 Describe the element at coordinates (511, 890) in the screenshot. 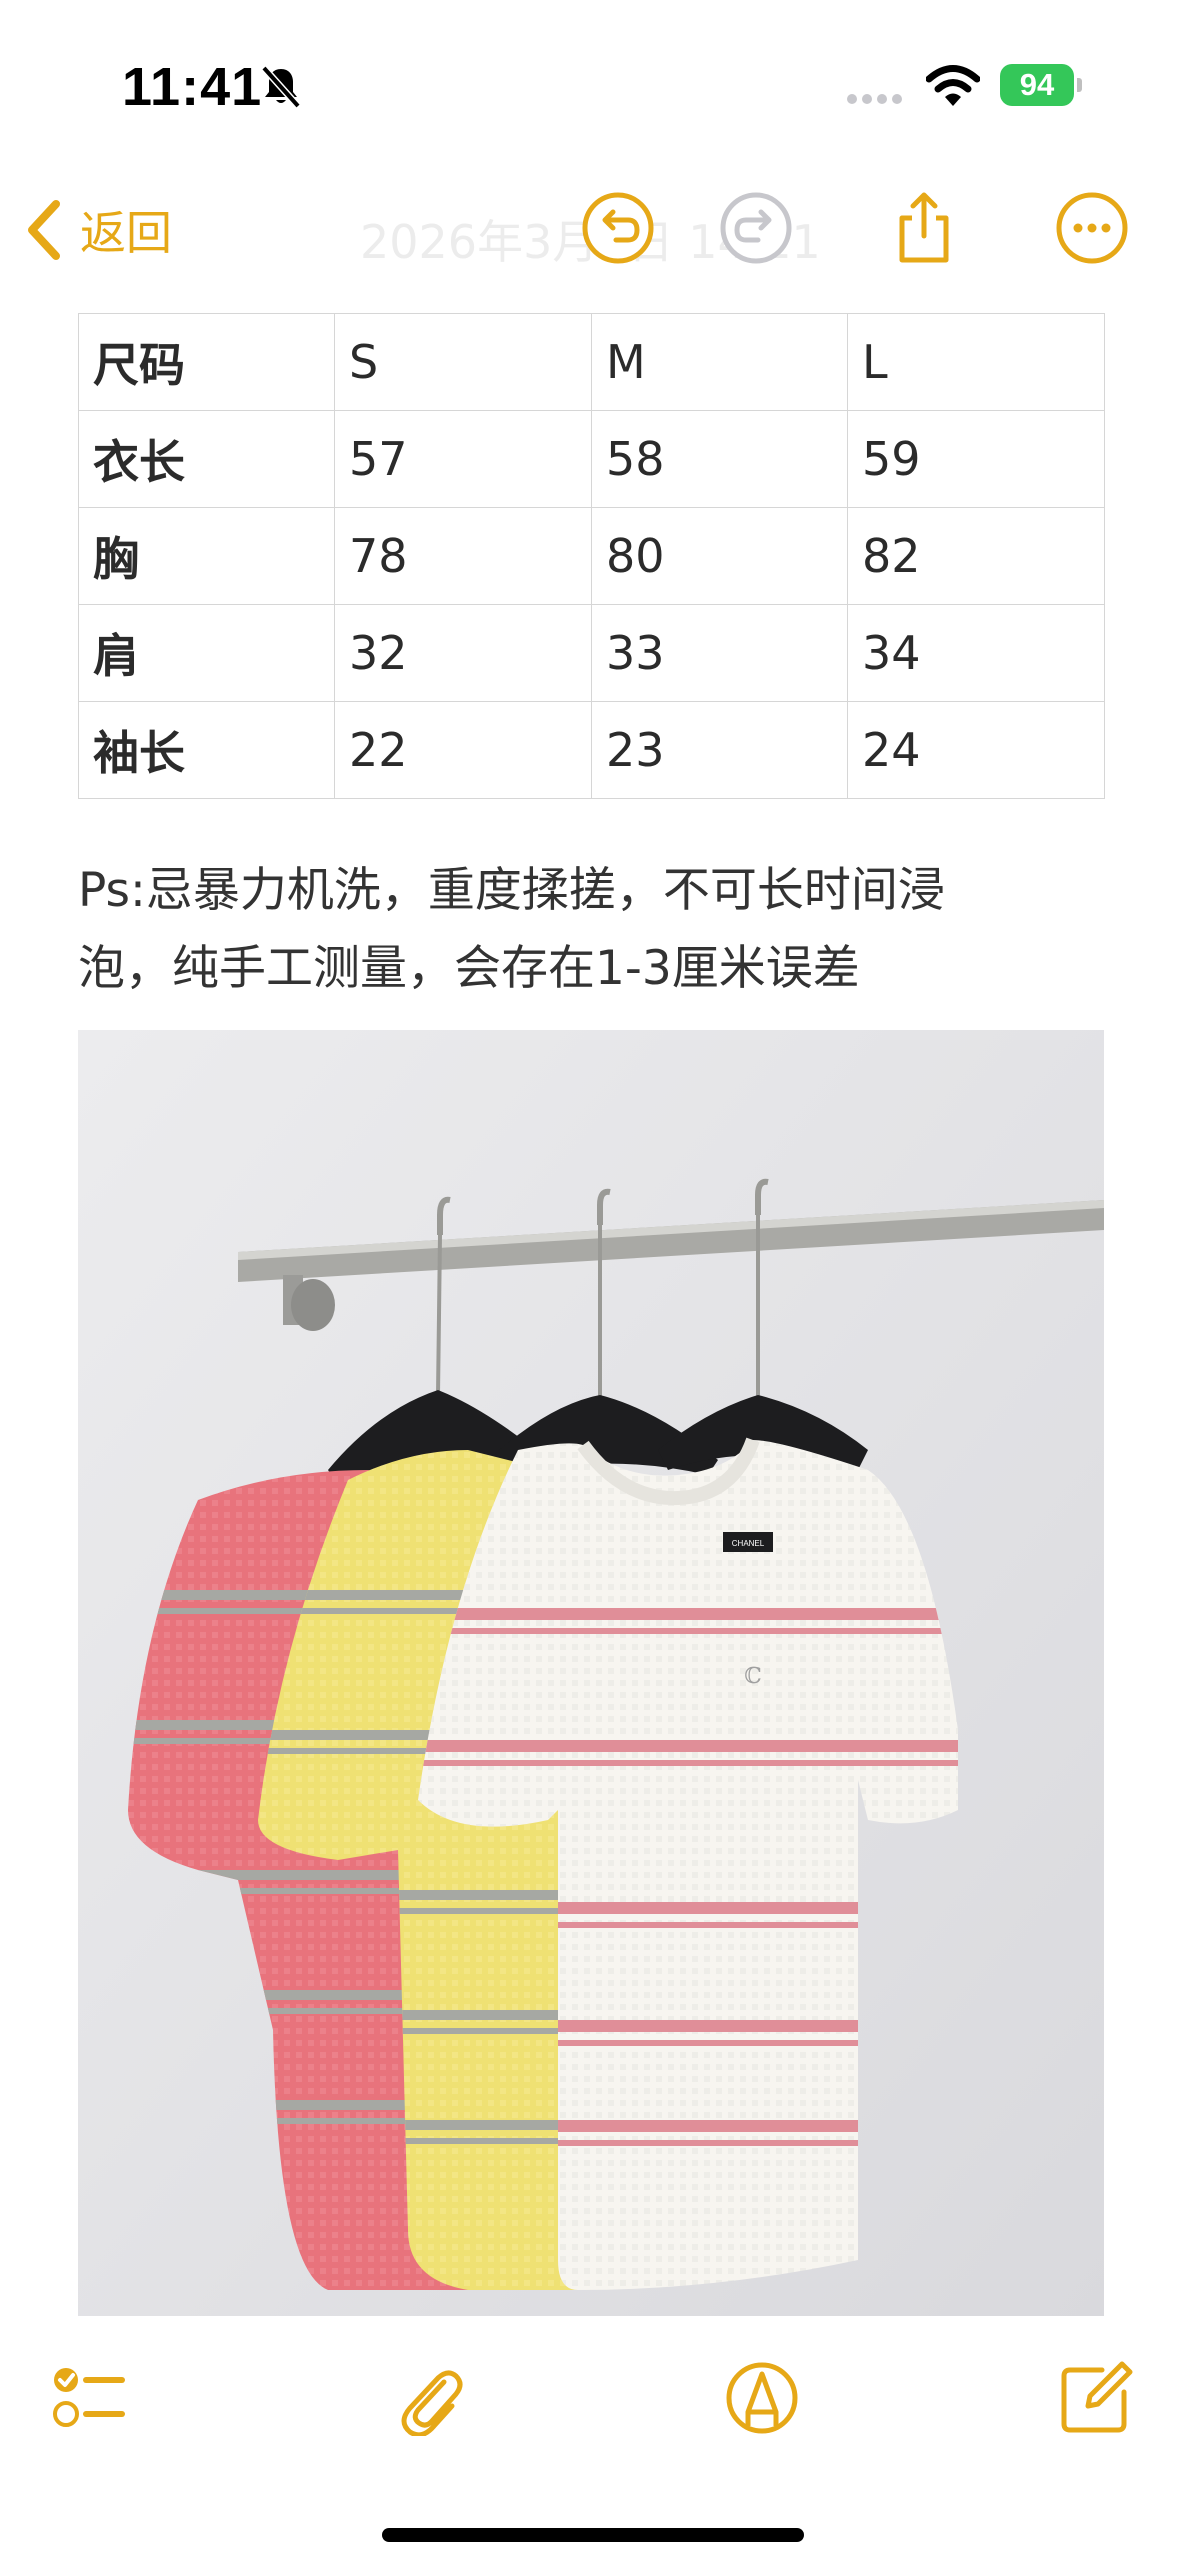

I see `note-line: Ps:忌暴力机洗，重度揉搓，不可长时间浸` at that location.